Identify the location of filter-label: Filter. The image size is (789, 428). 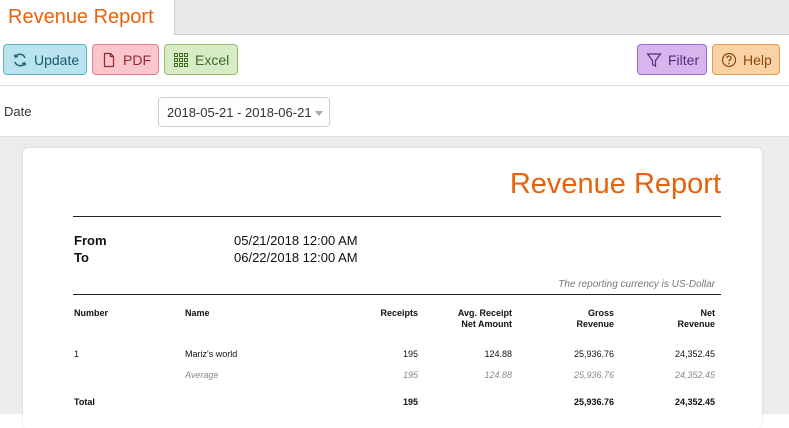
(684, 59).